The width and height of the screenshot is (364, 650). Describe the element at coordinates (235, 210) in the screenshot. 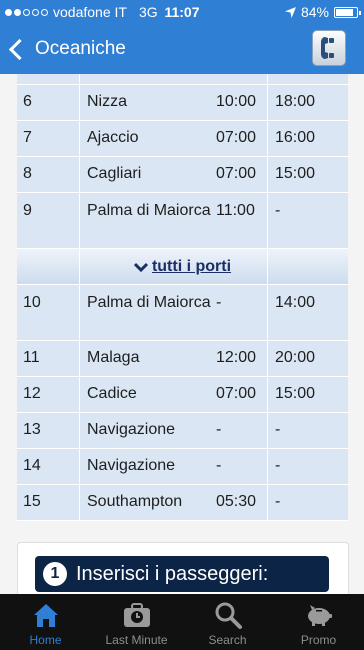

I see `arrival-time: 11:00` at that location.